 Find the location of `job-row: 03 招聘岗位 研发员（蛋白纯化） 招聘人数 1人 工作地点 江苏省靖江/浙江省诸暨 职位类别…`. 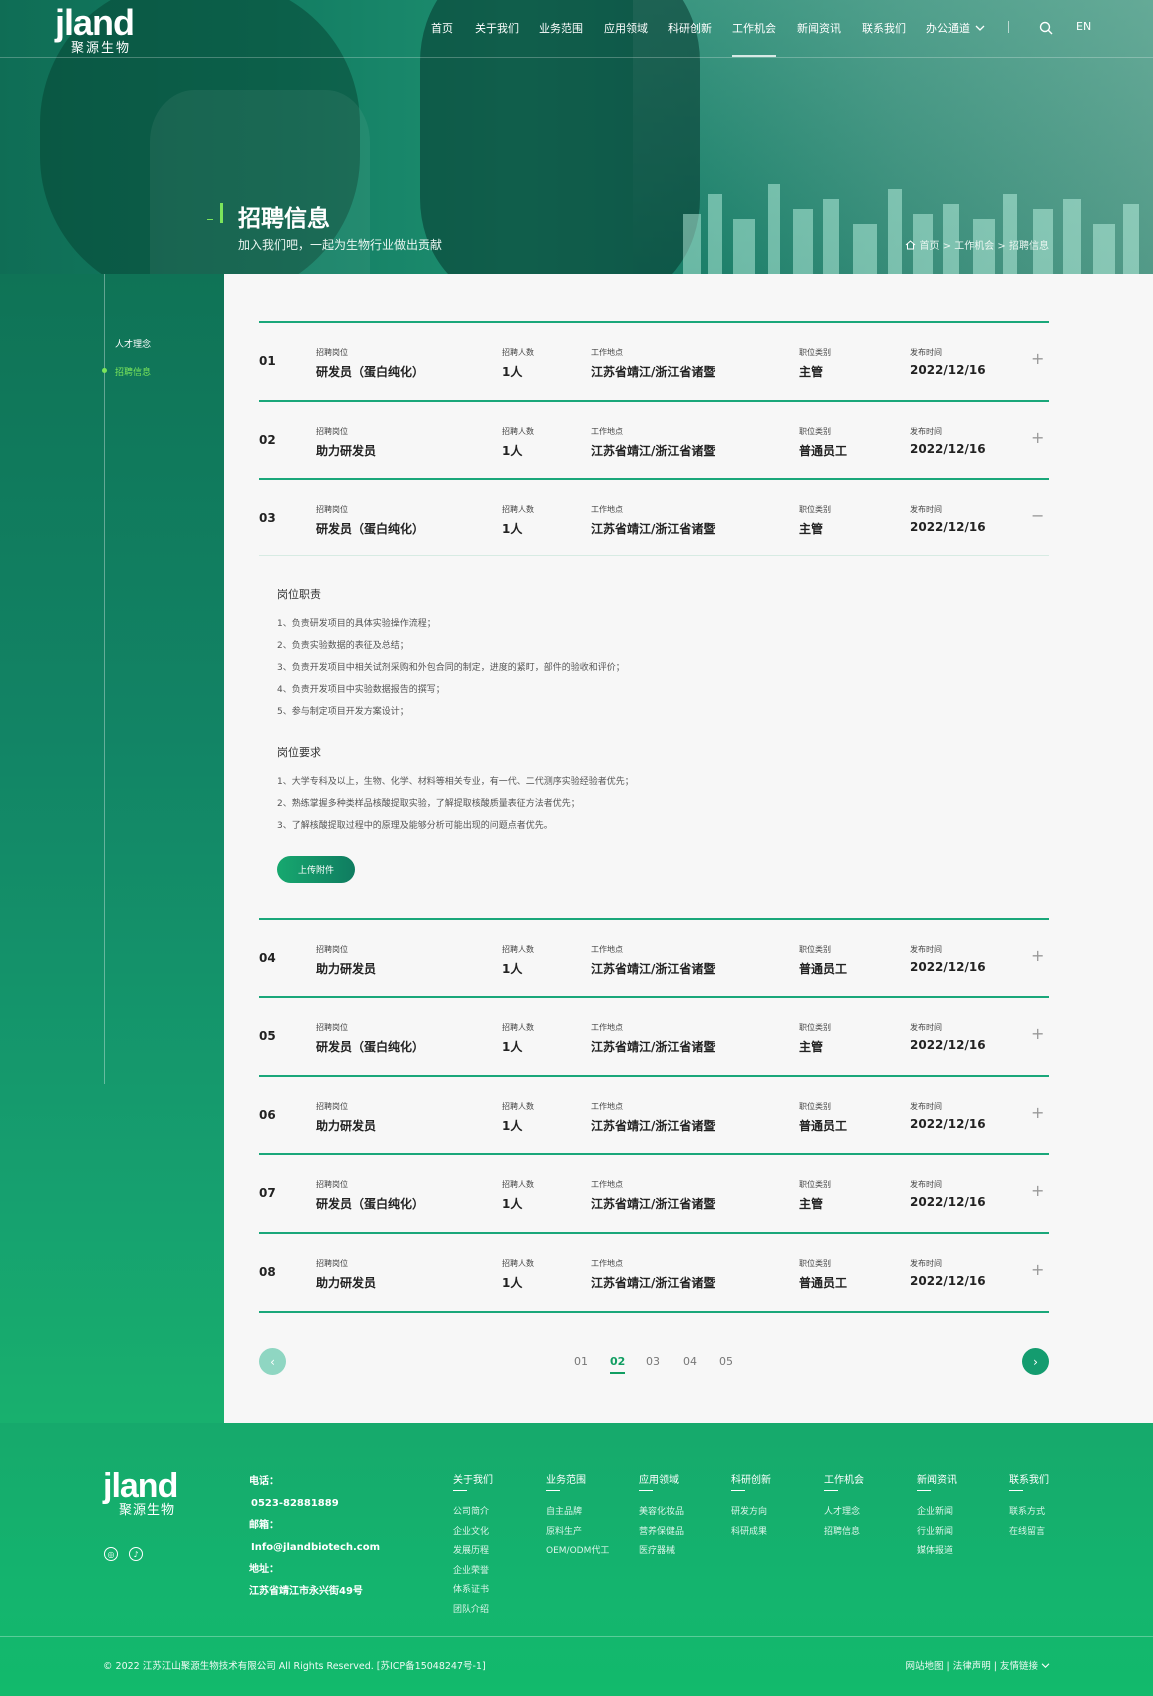

job-row: 03 招聘岗位 研发员（蛋白纯化） 招聘人数 1人 工作地点 江苏省靖江/浙江省诸暨 职位类别… is located at coordinates (654, 517).